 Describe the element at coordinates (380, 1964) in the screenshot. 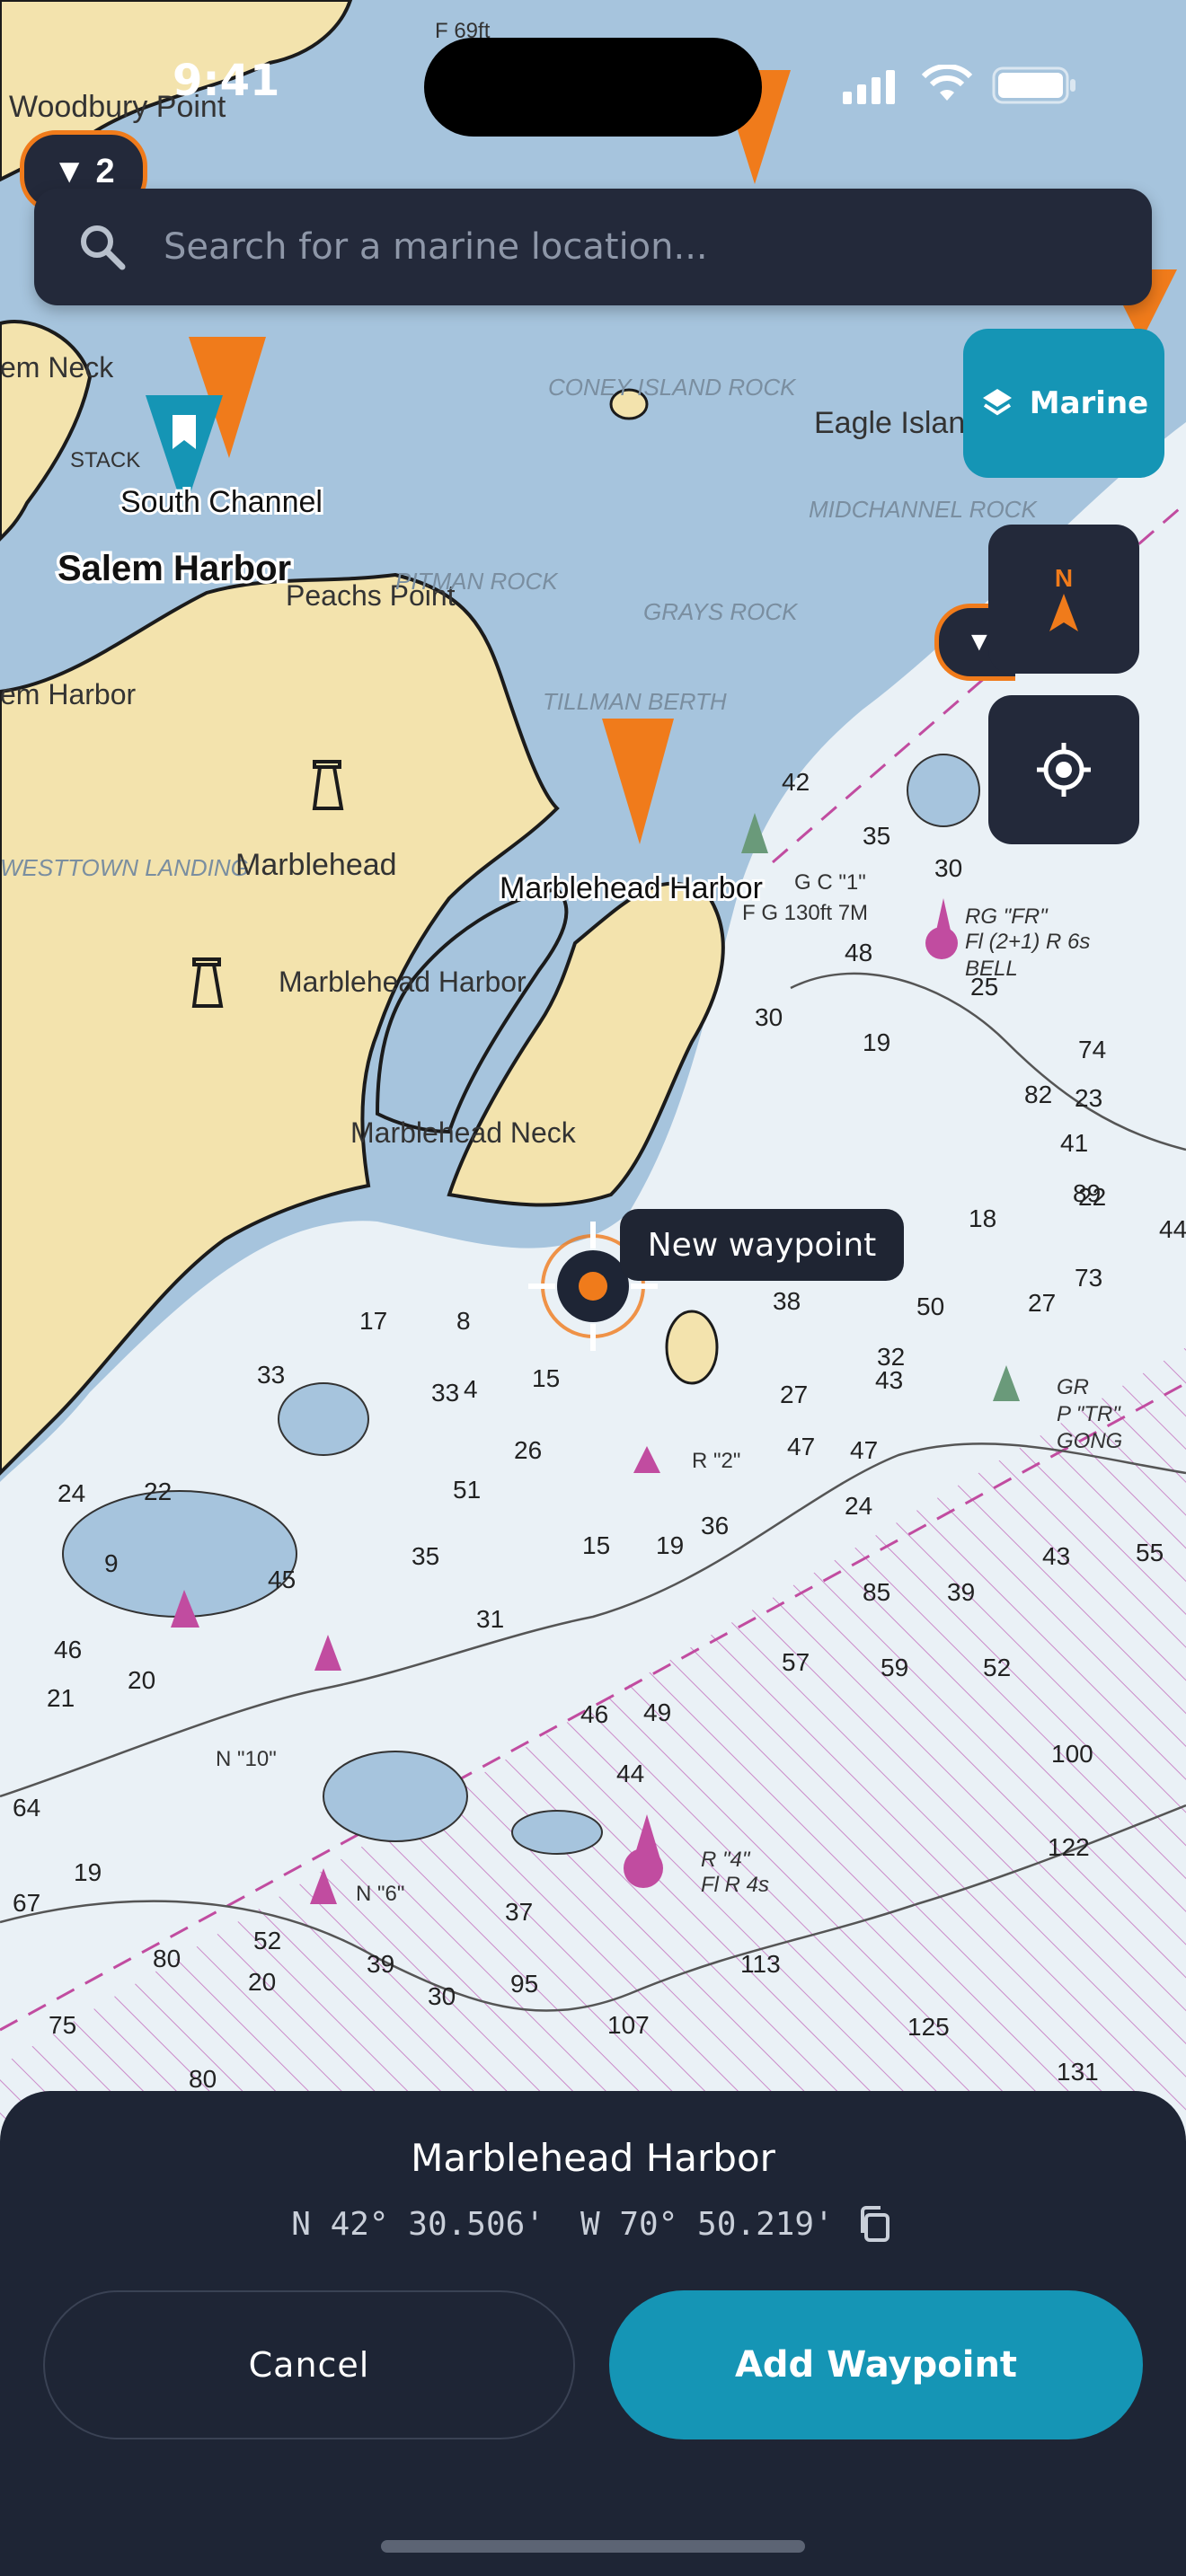

I see `depth-sounding: 39` at that location.